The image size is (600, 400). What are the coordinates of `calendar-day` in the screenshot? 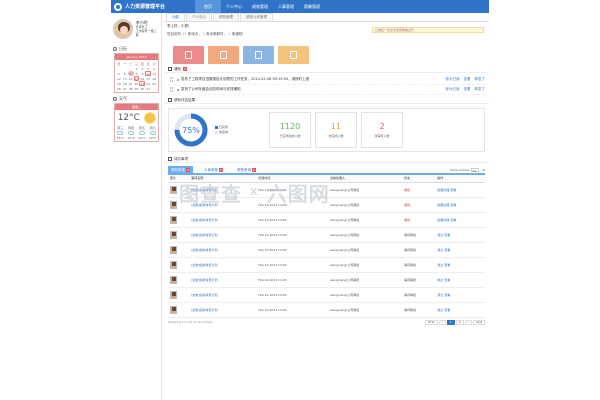 It's located at (154, 88).